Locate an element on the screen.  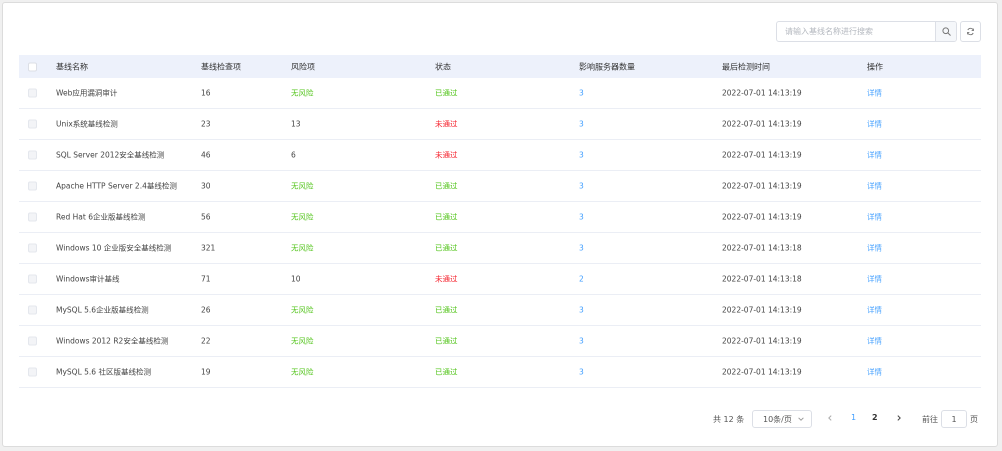
search-icon is located at coordinates (946, 31).